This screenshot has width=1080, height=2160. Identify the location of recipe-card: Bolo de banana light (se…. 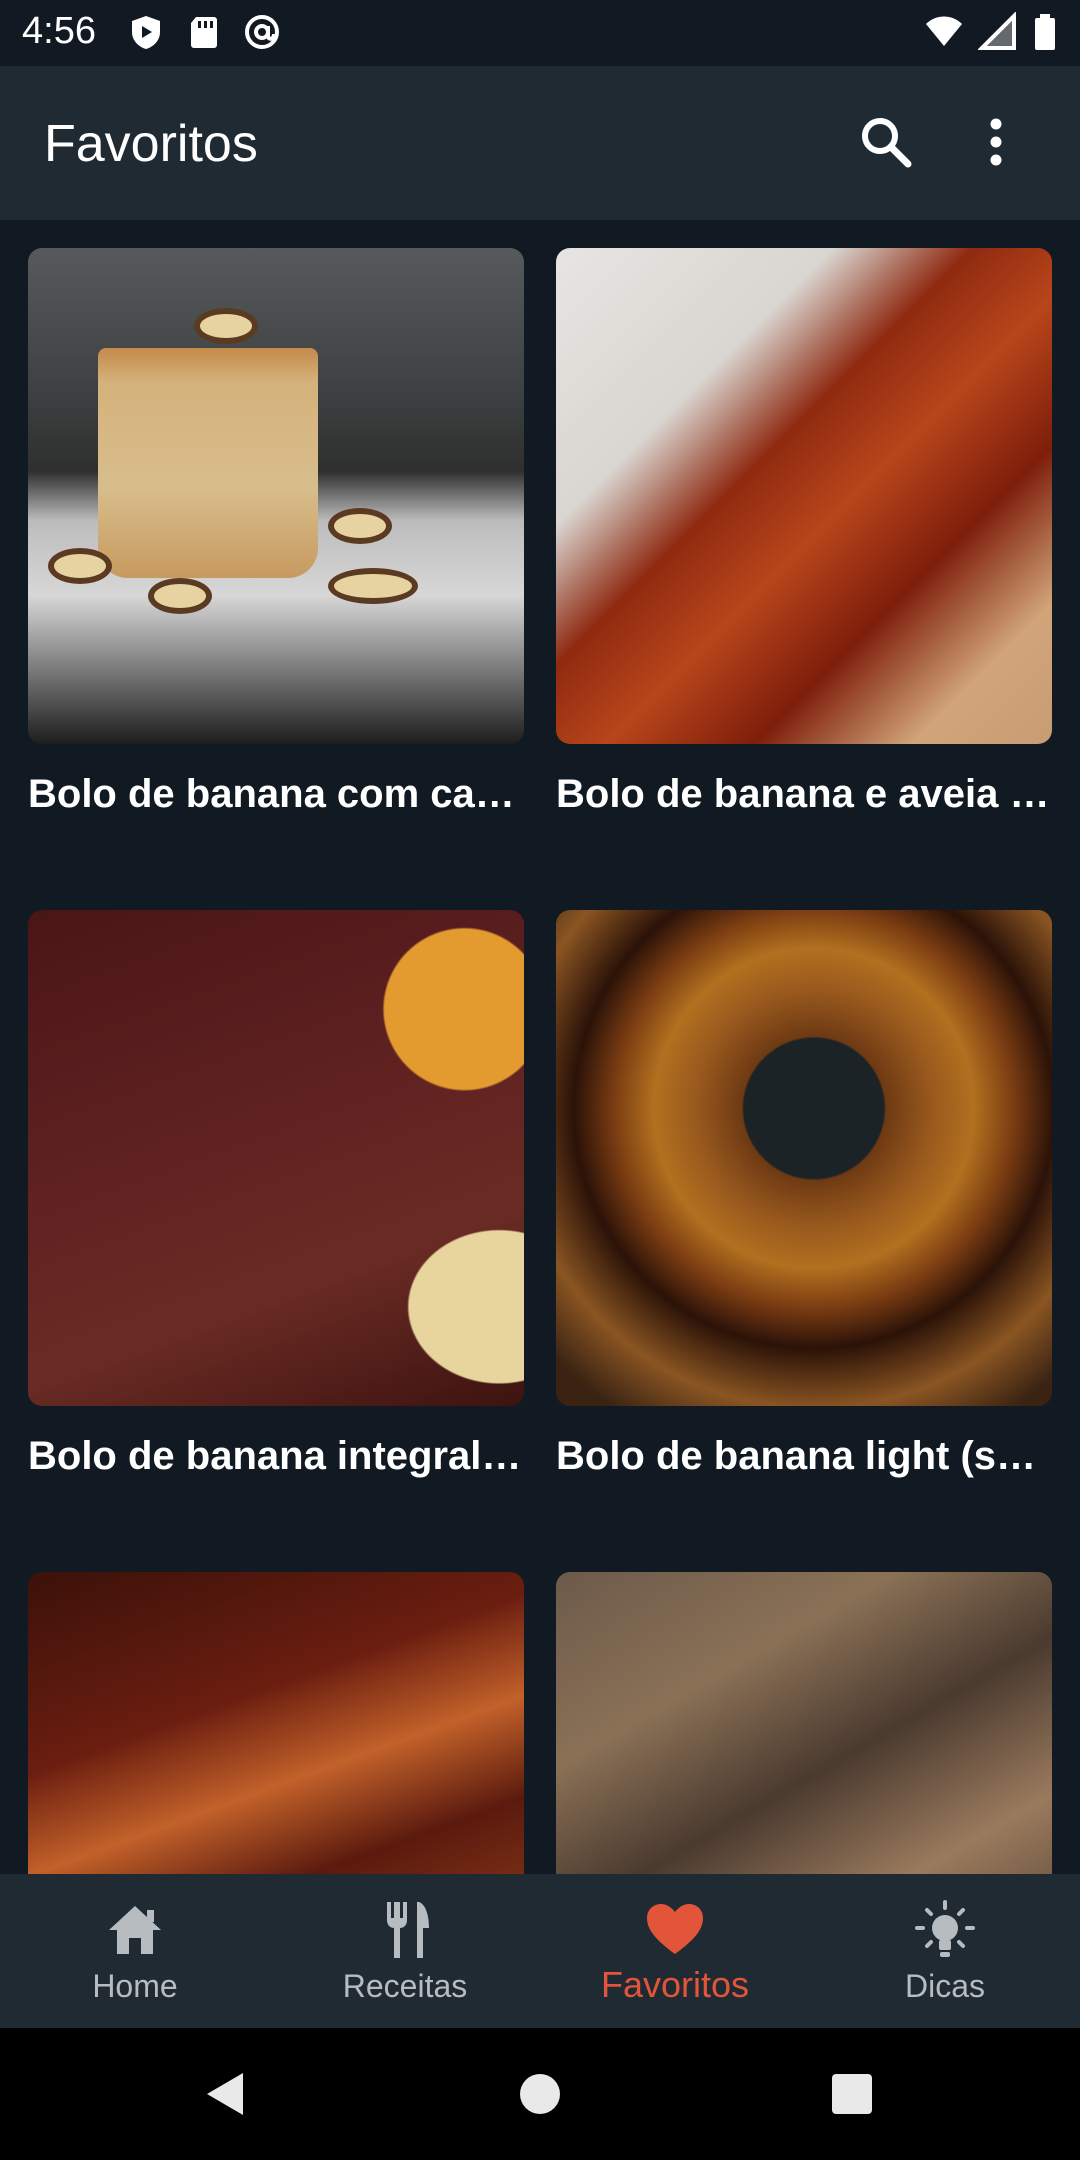
(804, 1194).